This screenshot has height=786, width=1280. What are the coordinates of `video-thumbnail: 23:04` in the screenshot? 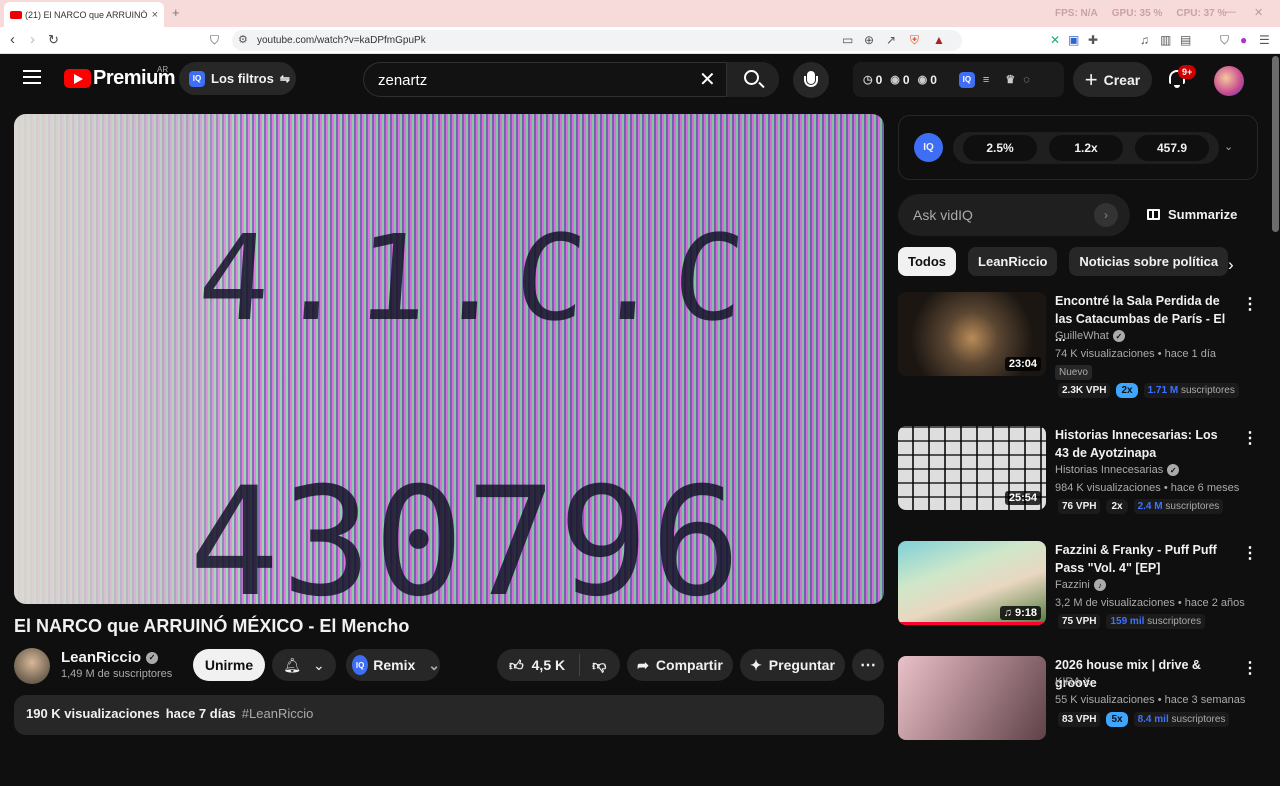 It's located at (972, 334).